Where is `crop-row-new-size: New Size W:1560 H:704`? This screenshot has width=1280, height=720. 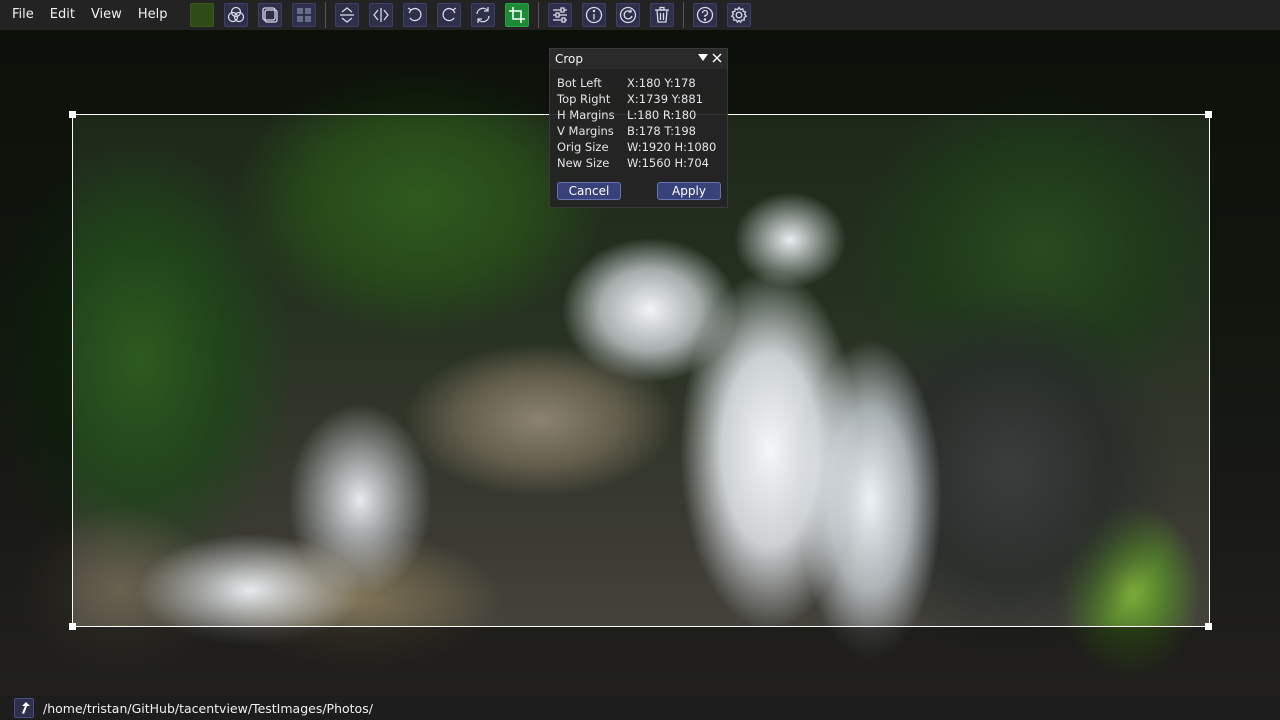 crop-row-new-size: New Size W:1560 H:704 is located at coordinates (642, 163).